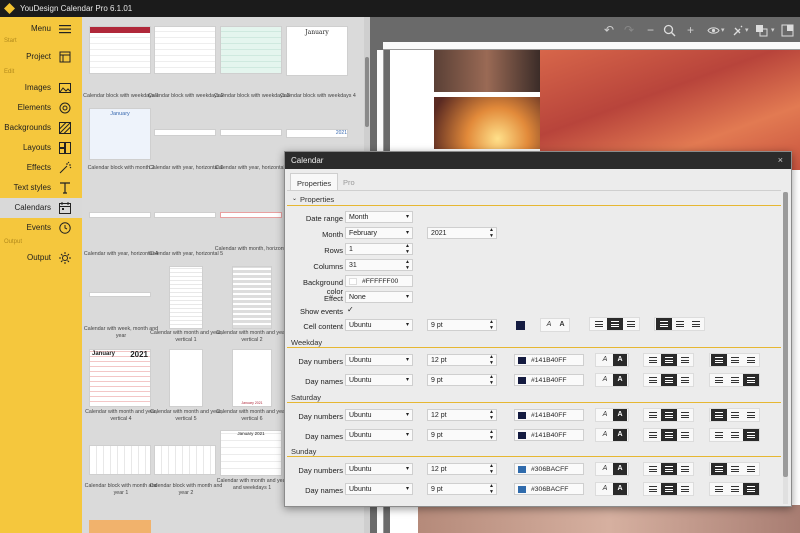 This screenshot has height=533, width=800. I want to click on cell-size-stepper: 9 pt ▲ ▼, so click(462, 325).